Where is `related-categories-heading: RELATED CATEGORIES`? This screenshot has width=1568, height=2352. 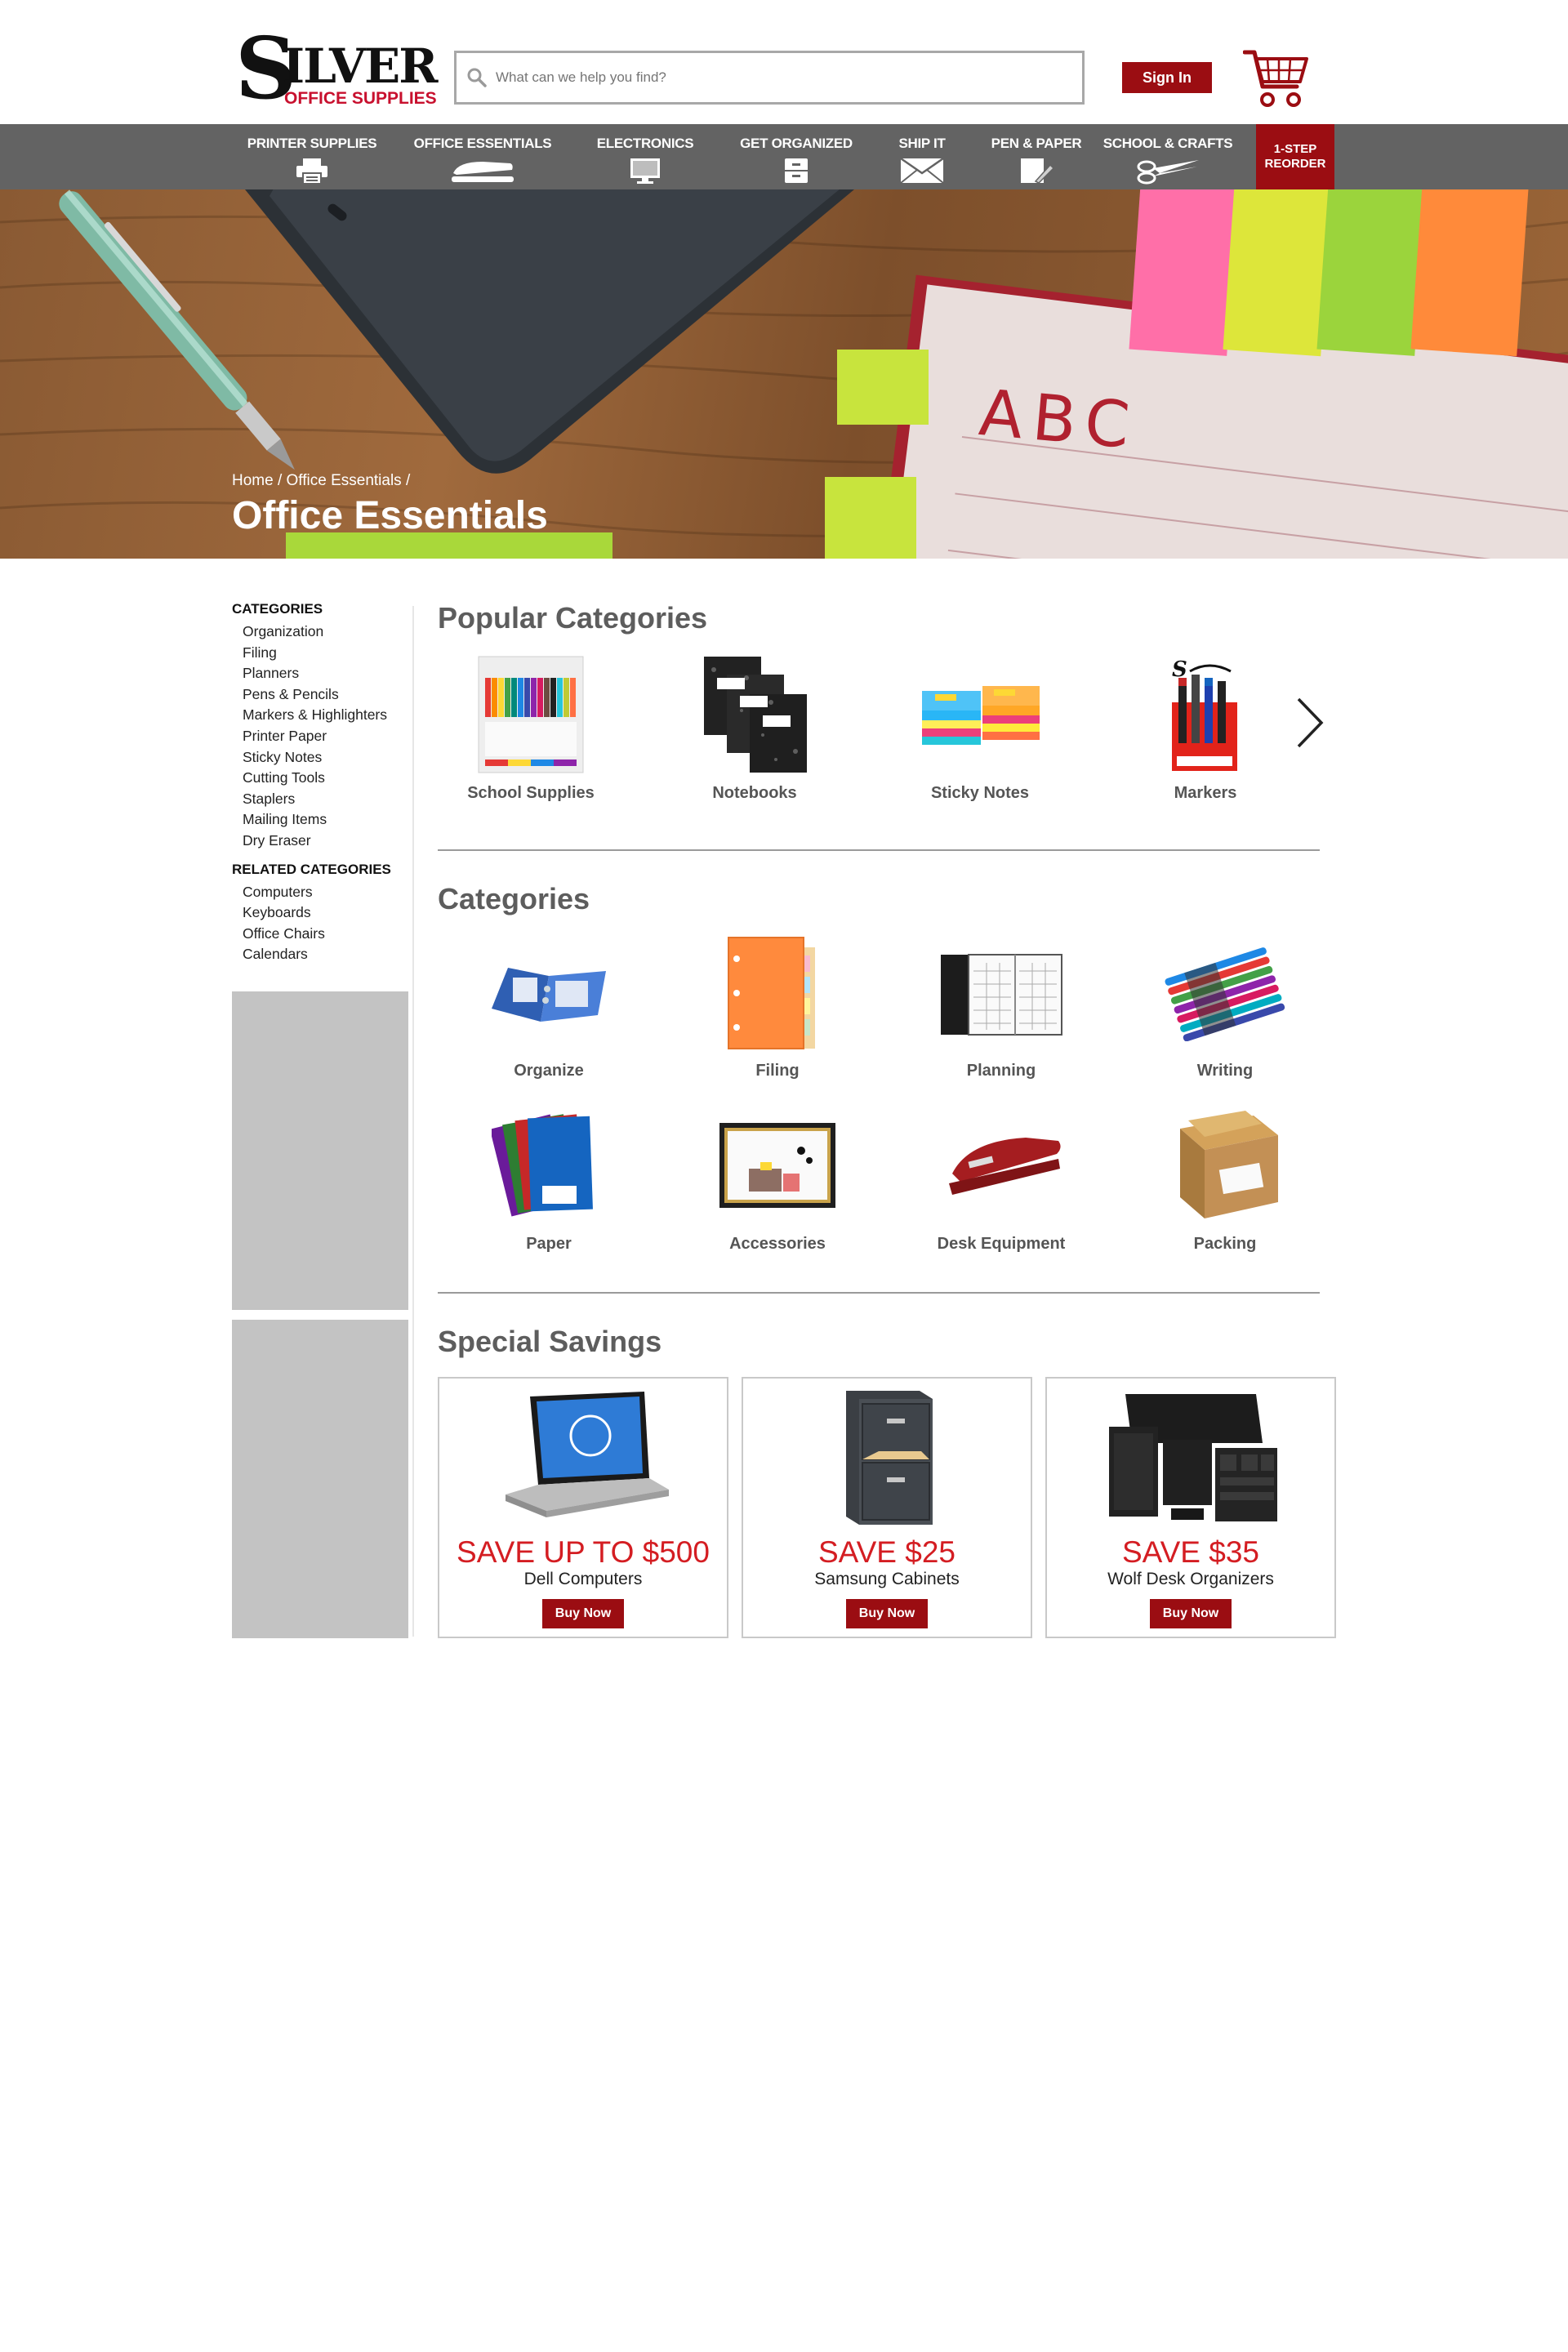
related-categories-heading: RELATED CATEGORIES is located at coordinates (311, 869).